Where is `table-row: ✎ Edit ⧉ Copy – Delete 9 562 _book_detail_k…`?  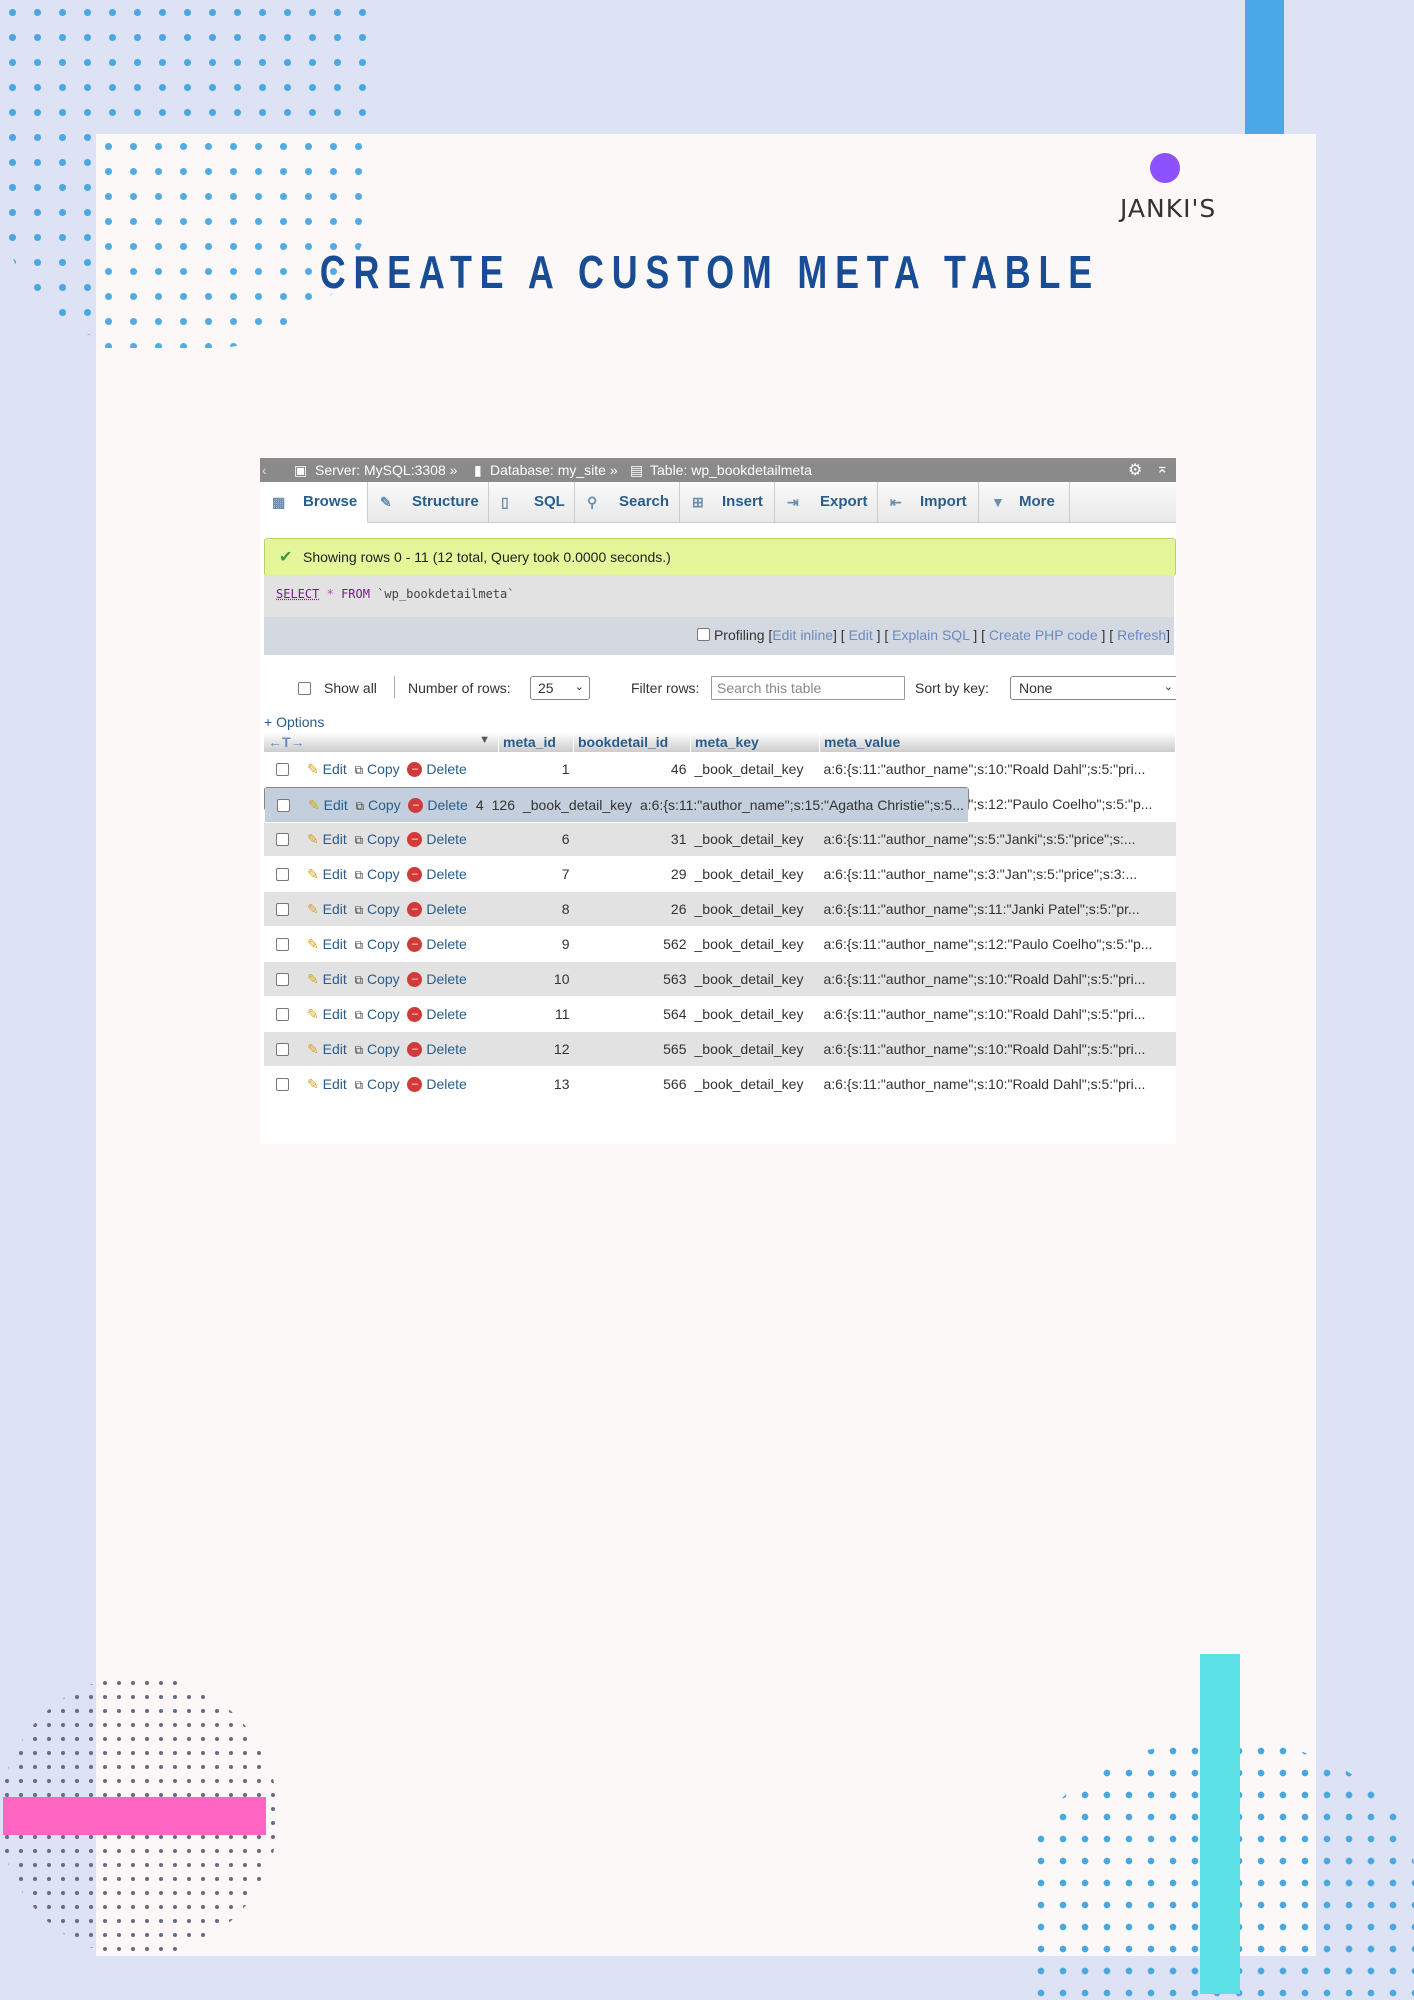 table-row: ✎ Edit ⧉ Copy – Delete 9 562 _book_detail_k… is located at coordinates (720, 944).